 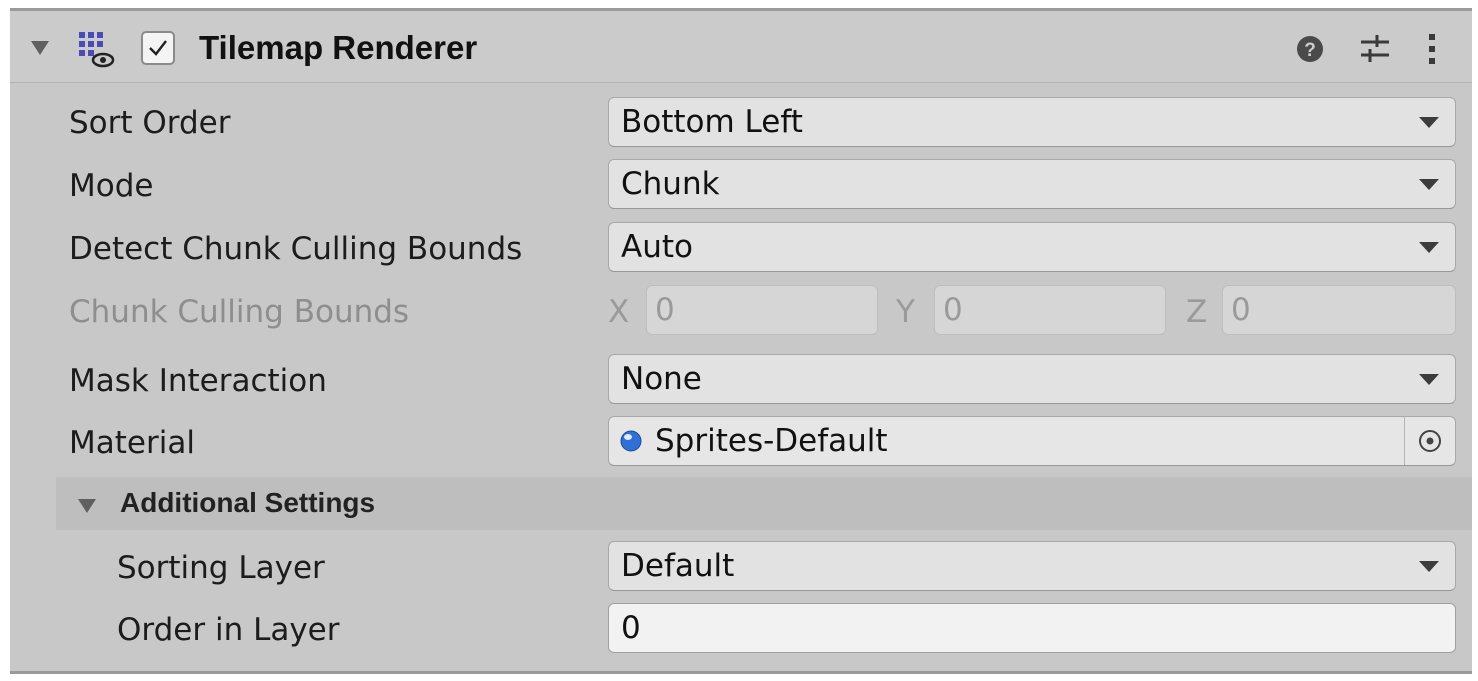 I want to click on material-label: Material, so click(x=132, y=443).